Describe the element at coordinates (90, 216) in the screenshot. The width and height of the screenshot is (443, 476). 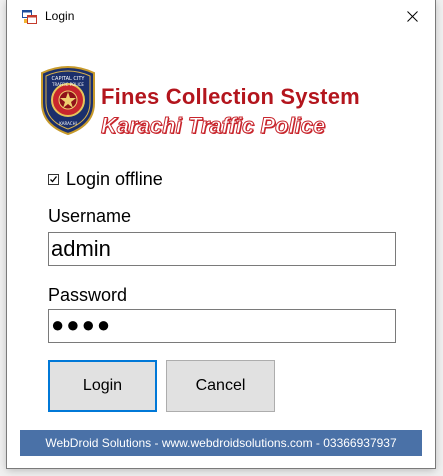
I see `username-label: Username` at that location.